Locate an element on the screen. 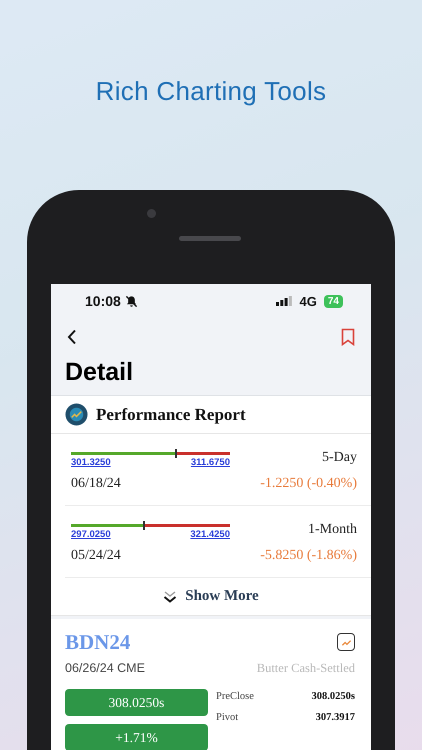 The height and width of the screenshot is (750, 422). stat-value: 307.3917 is located at coordinates (335, 717).